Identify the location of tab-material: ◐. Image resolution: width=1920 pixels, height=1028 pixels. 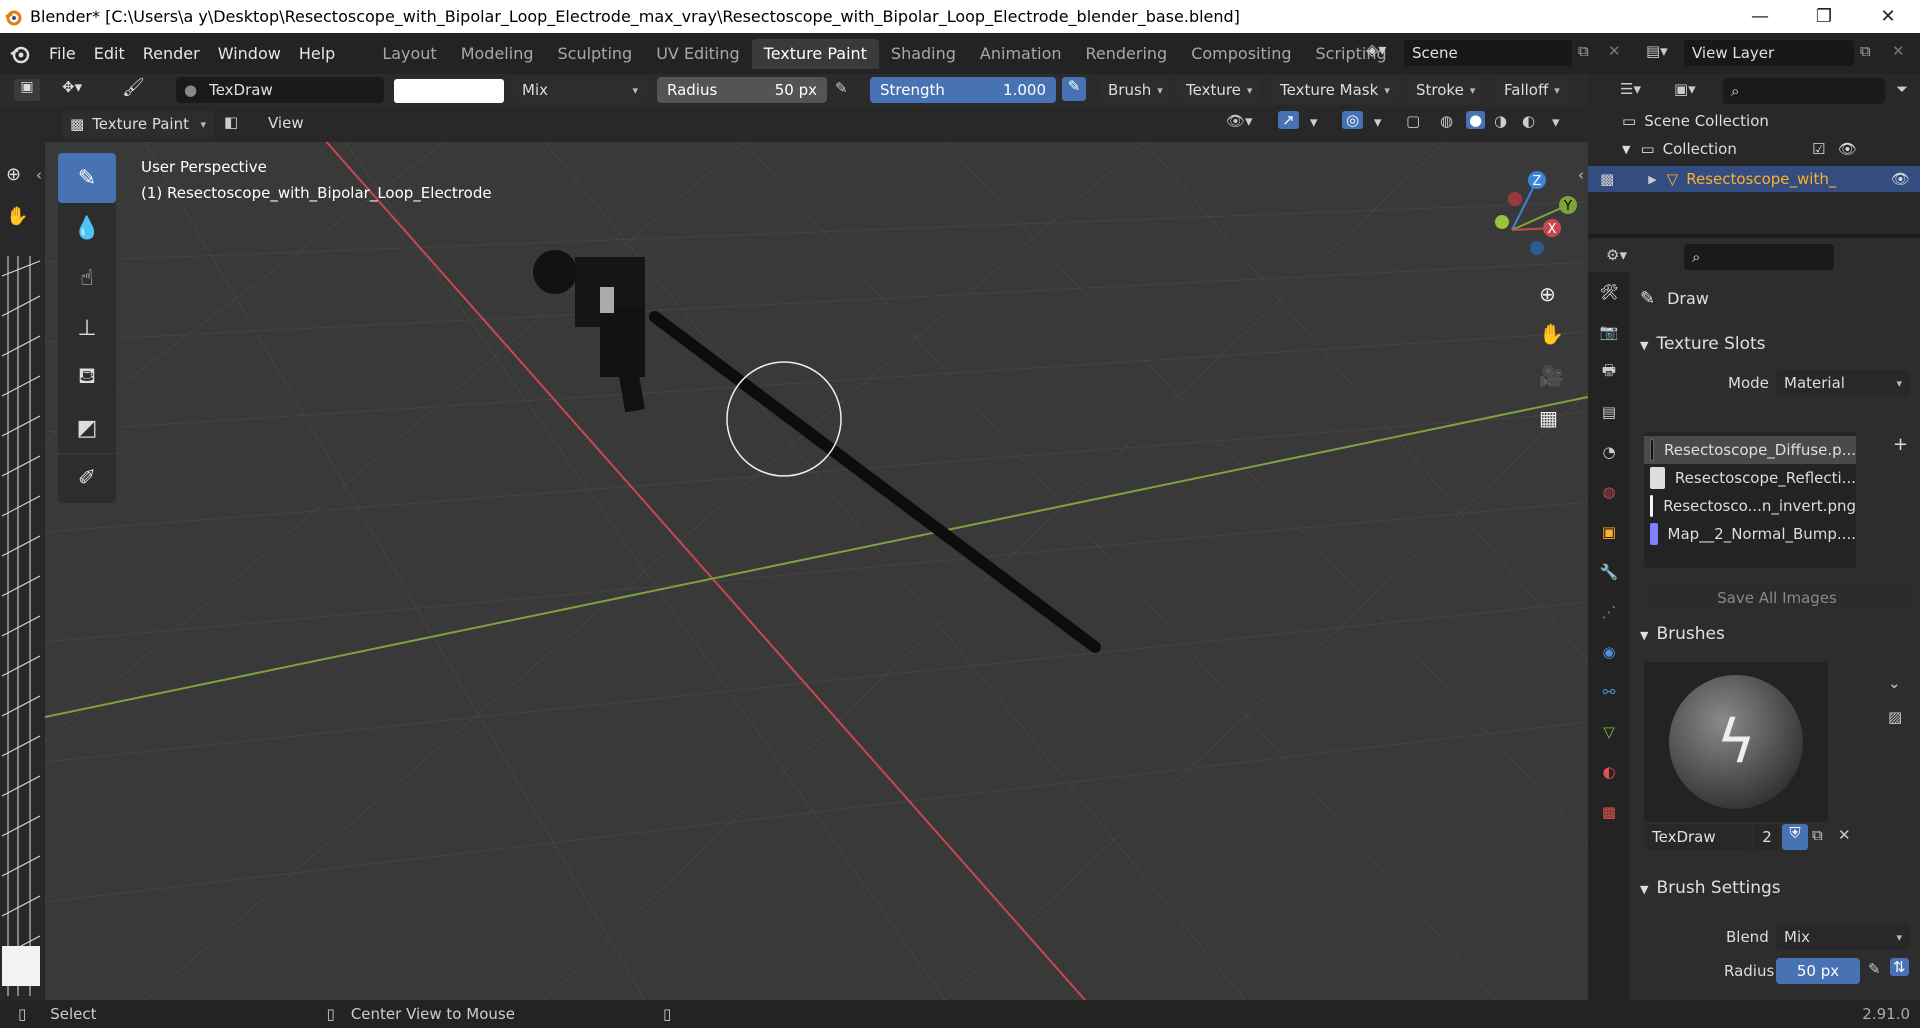
(1609, 772).